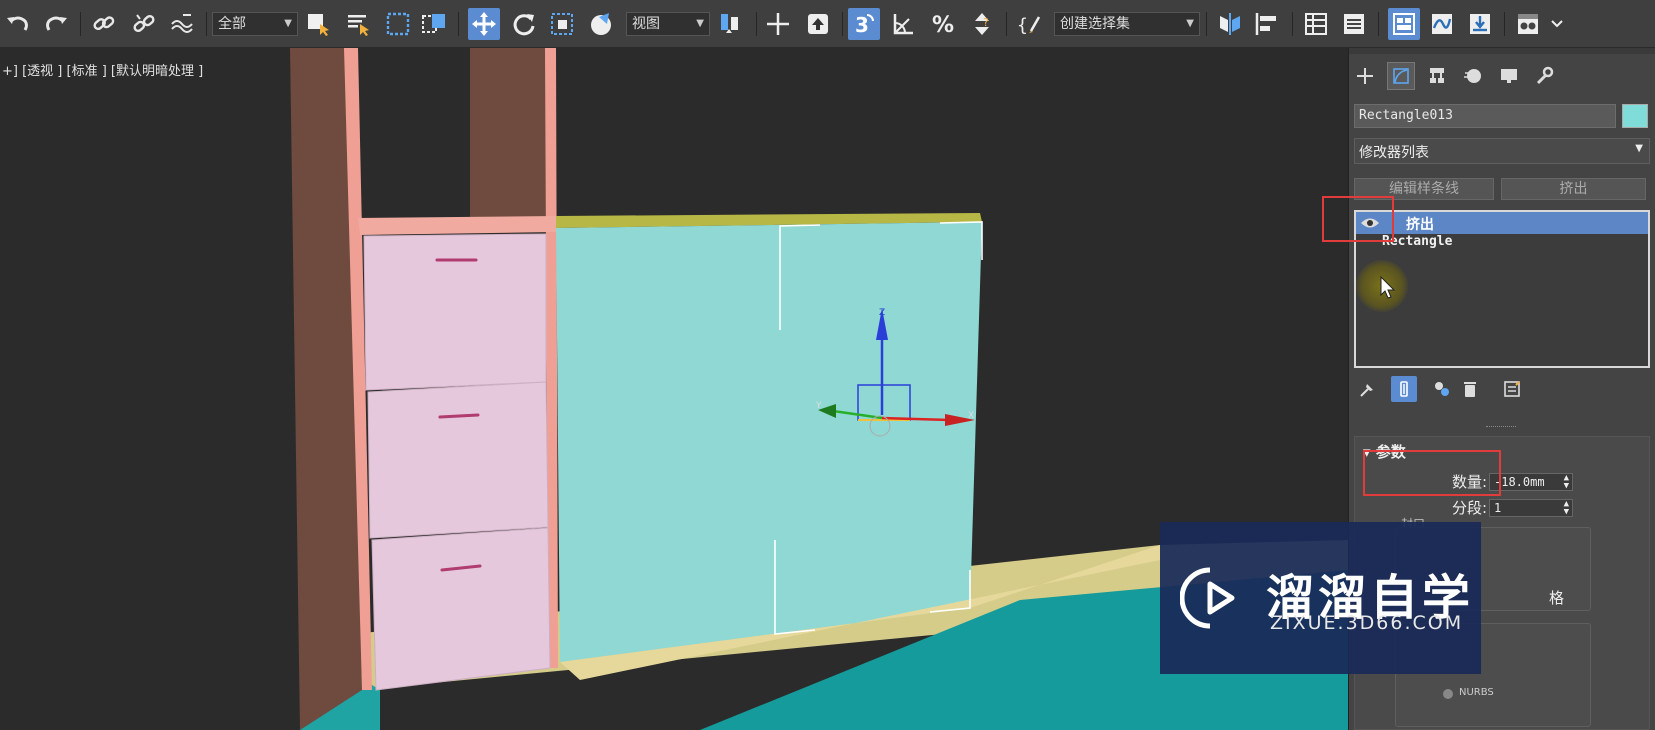 This screenshot has height=730, width=1655. Describe the element at coordinates (484, 24) in the screenshot. I see `select-move-icon` at that location.